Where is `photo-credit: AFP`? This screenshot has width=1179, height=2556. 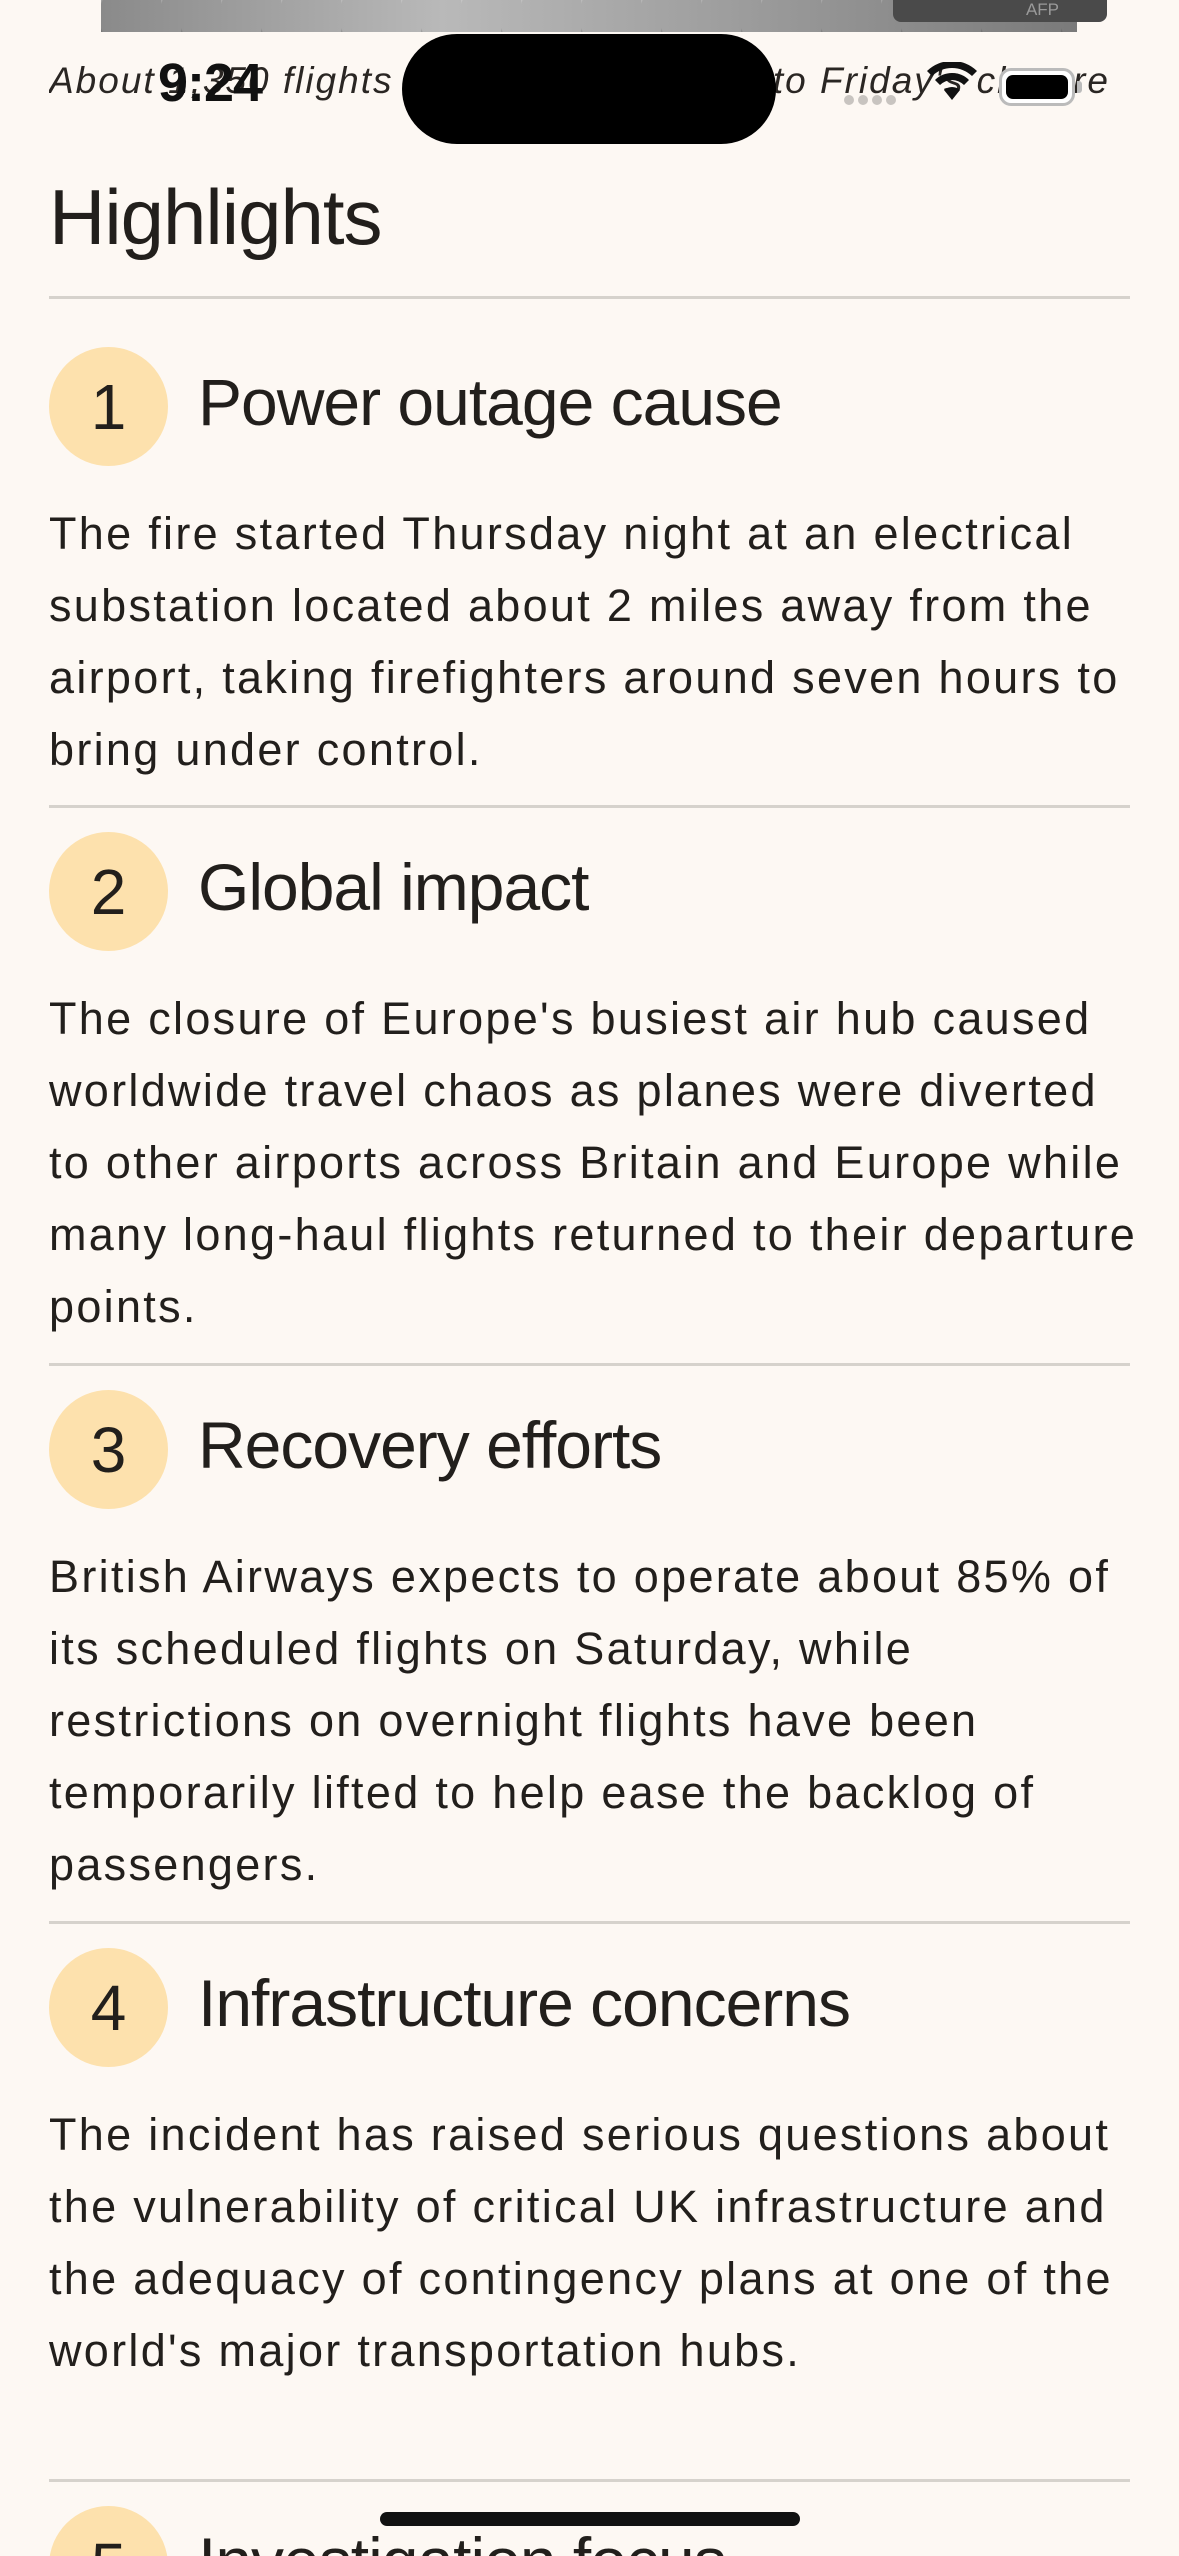
photo-credit: AFP is located at coordinates (1042, 9).